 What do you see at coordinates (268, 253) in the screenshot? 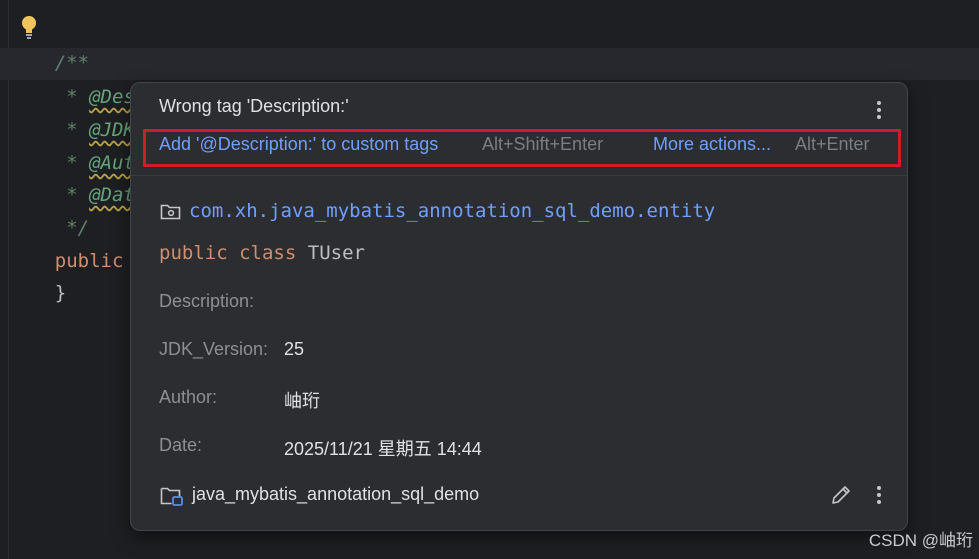
I see `sig-keyword-class: class` at bounding box center [268, 253].